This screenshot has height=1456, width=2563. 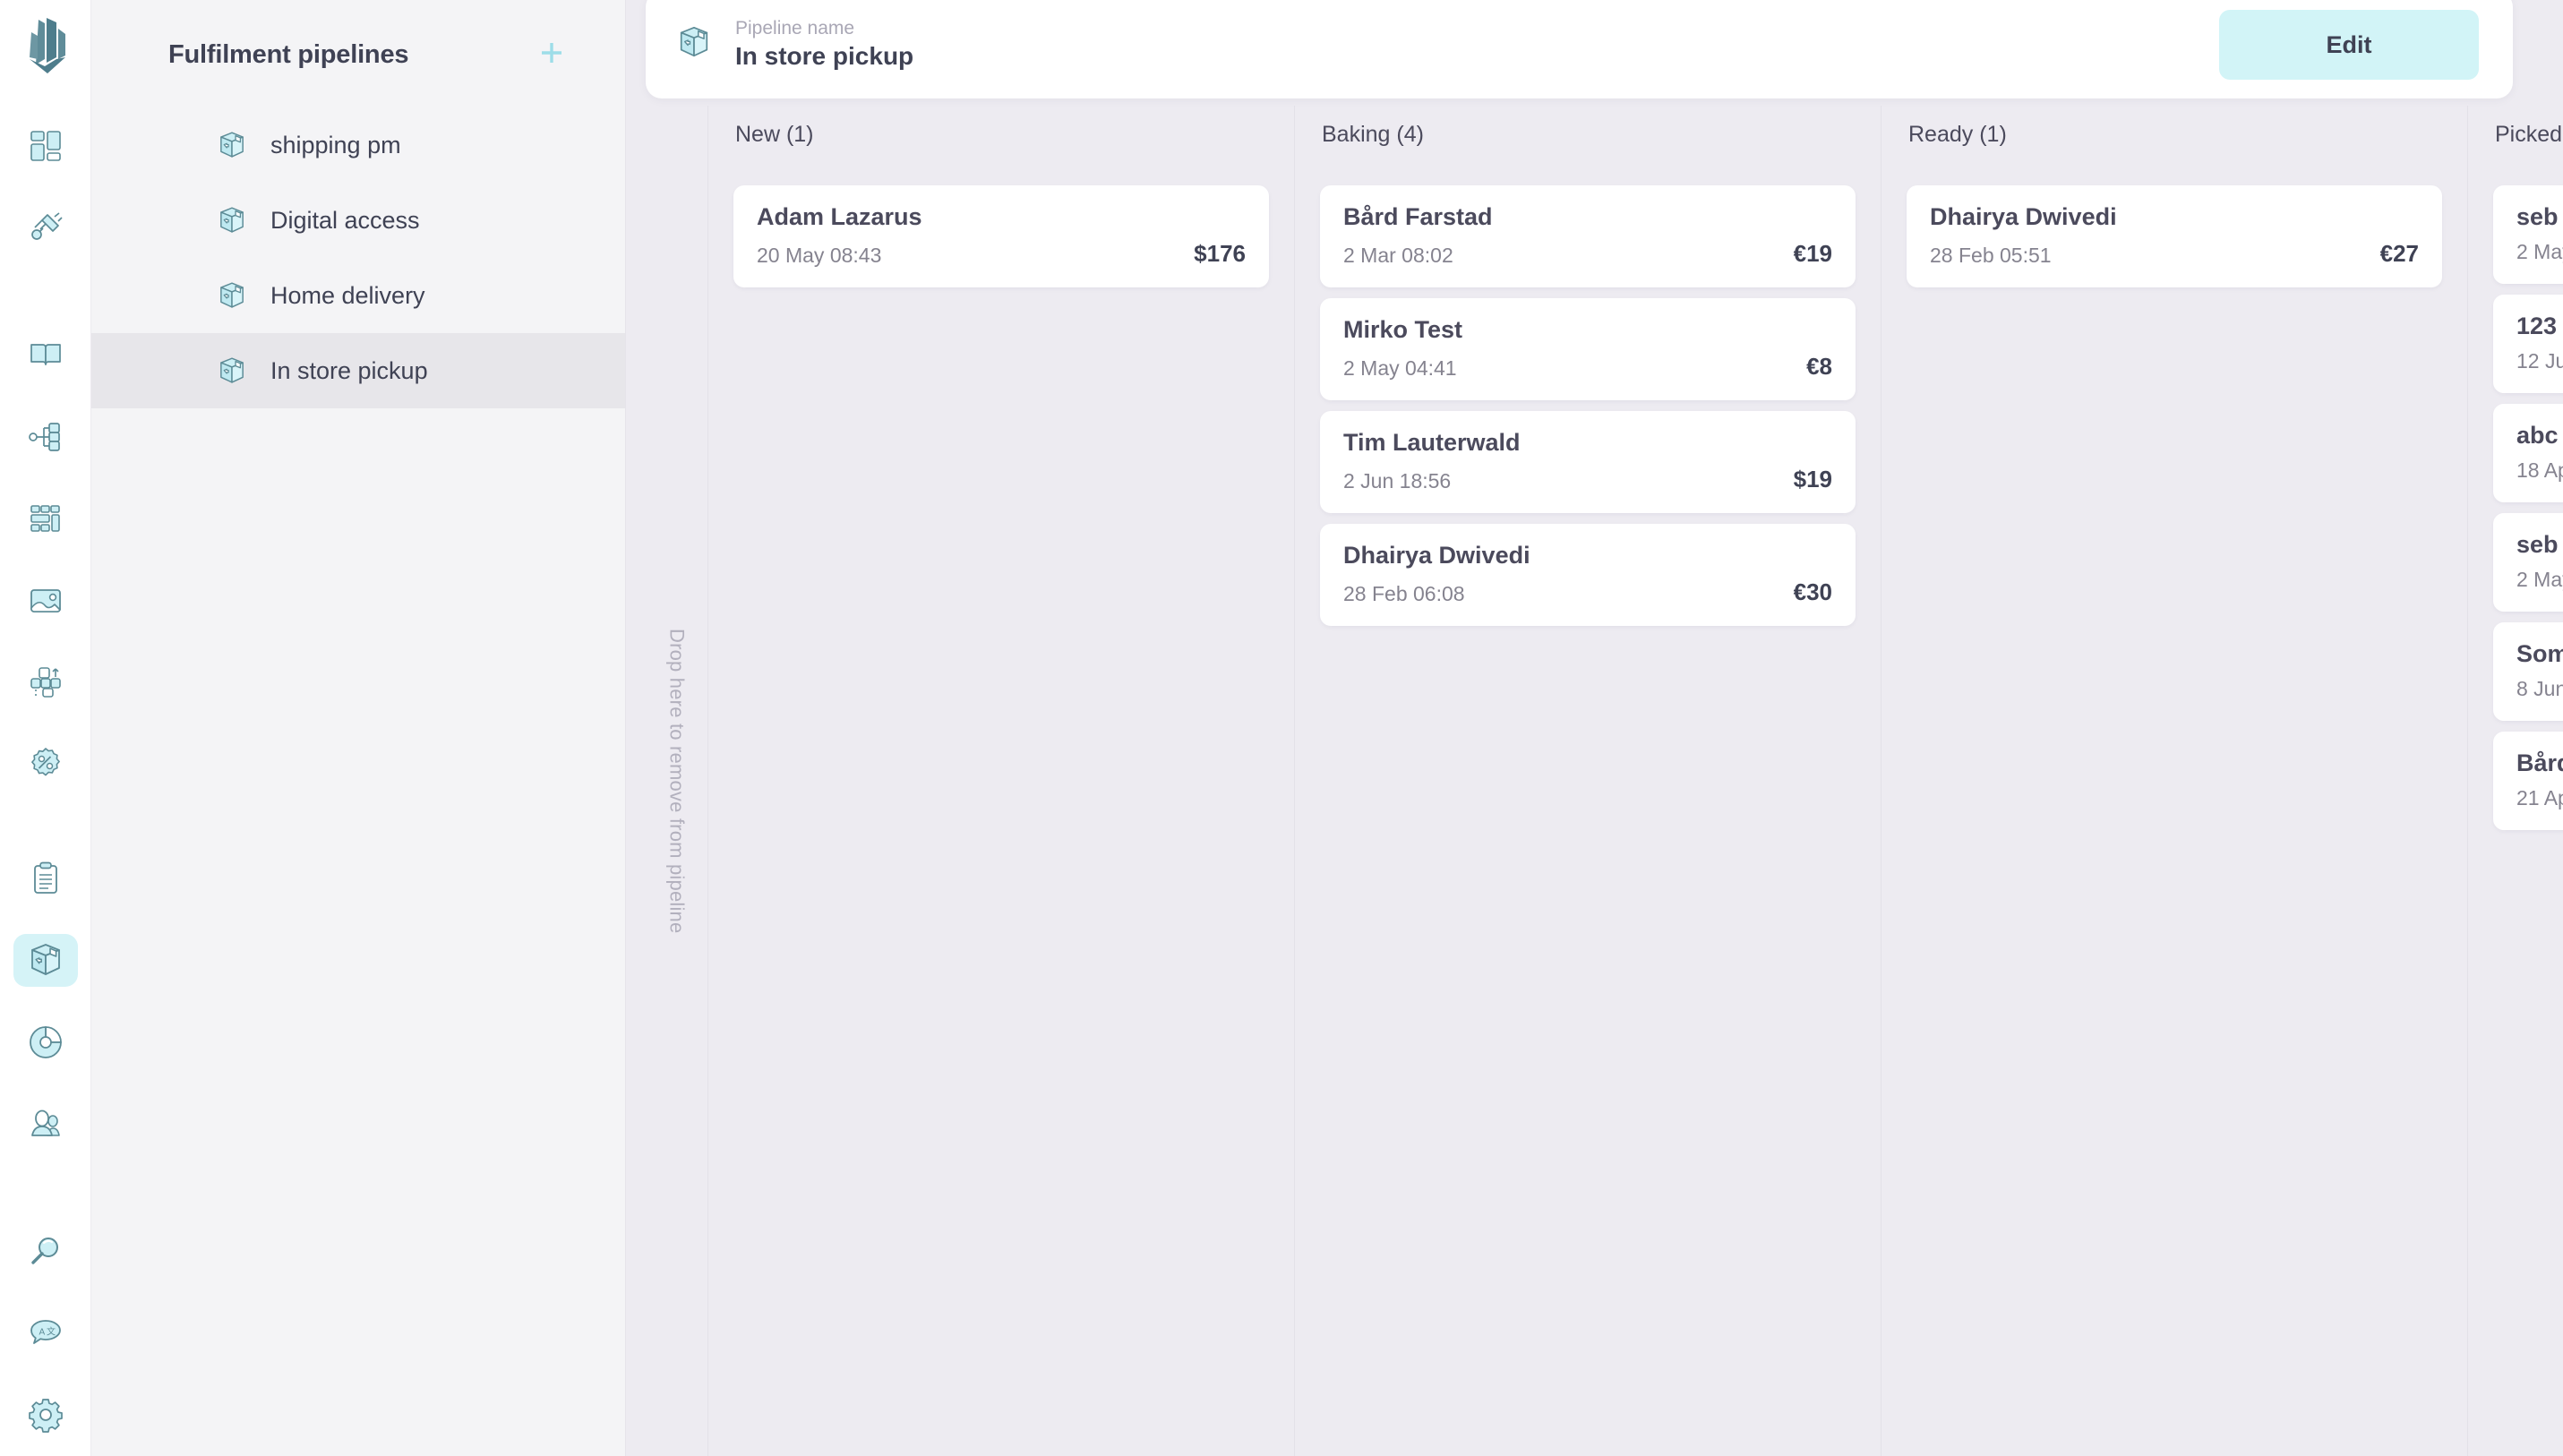 I want to click on sidebar-item-in-store-pickup: In store pickup, so click(x=358, y=370).